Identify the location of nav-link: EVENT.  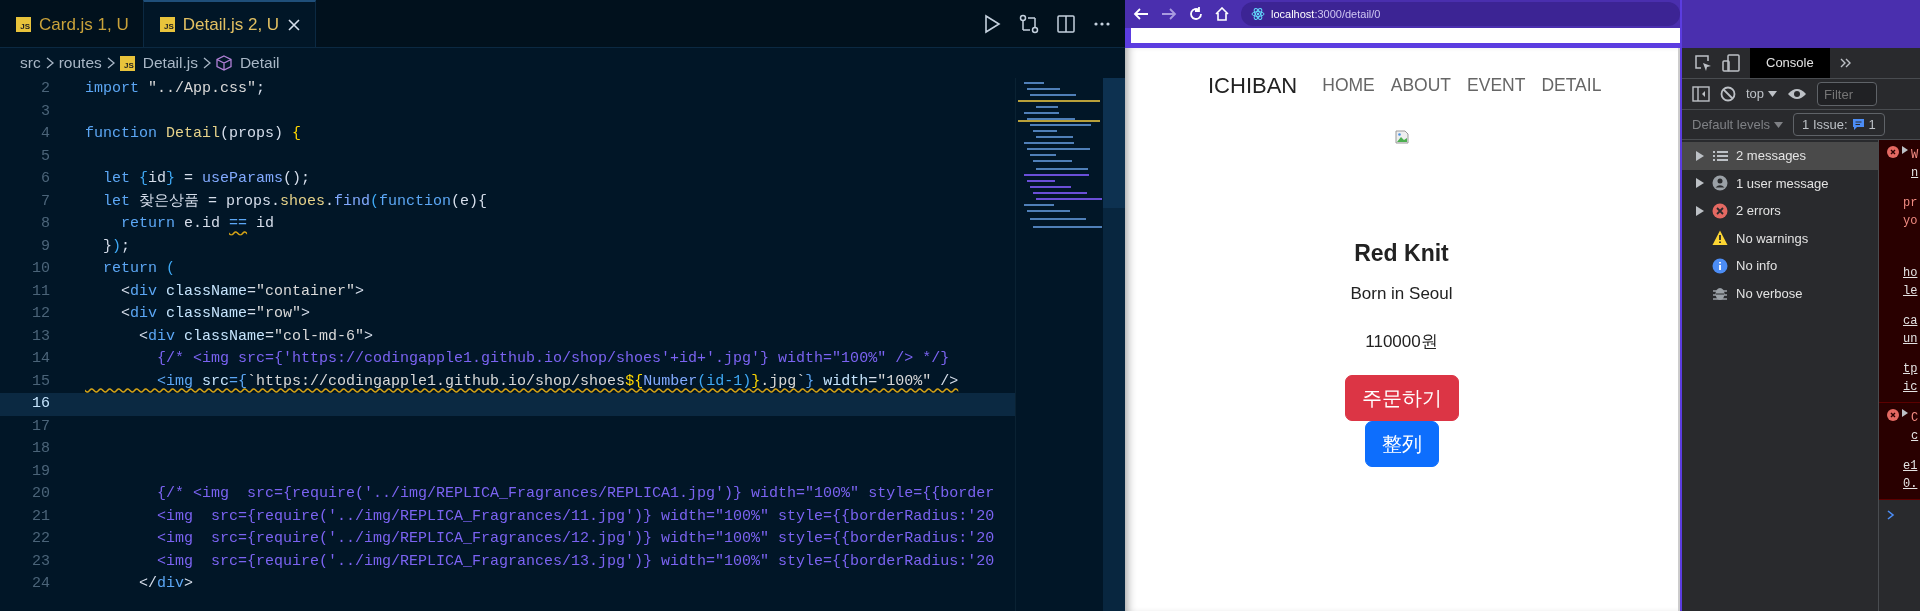
(1496, 85).